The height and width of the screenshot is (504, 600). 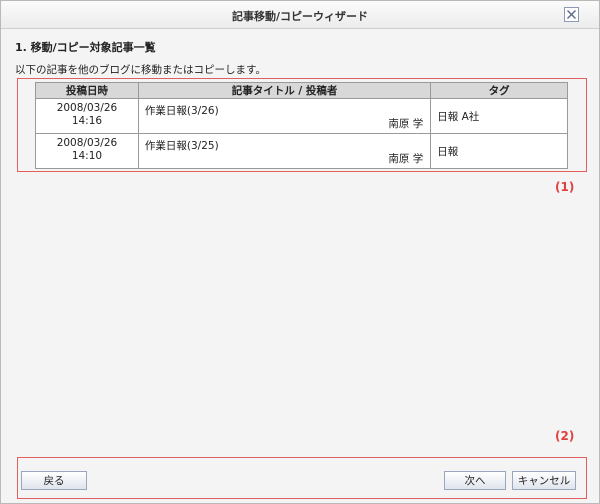 What do you see at coordinates (499, 116) in the screenshot?
I see `article-tags: 日報 A社` at bounding box center [499, 116].